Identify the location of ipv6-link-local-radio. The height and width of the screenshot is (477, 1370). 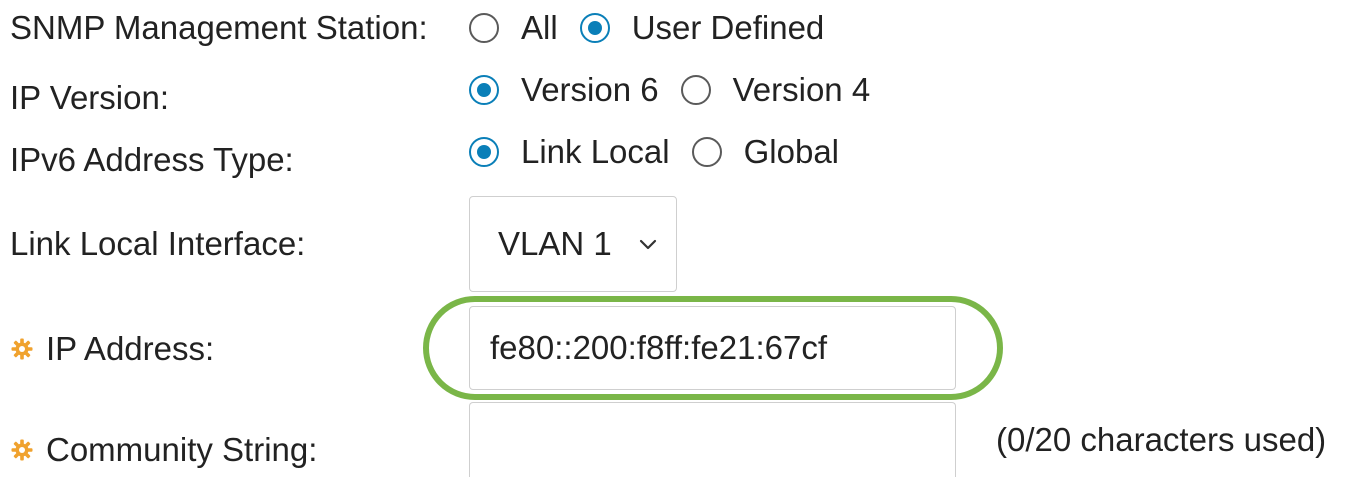
(484, 152).